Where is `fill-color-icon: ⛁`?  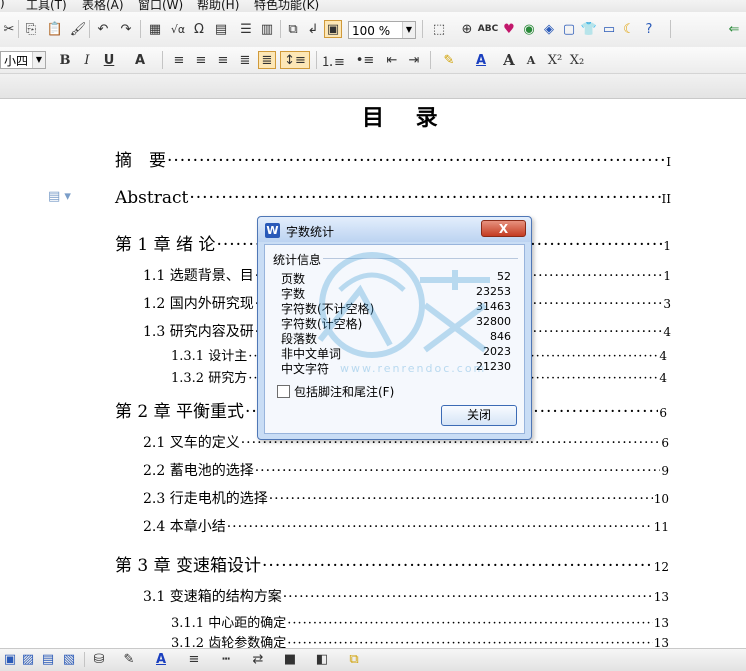
fill-color-icon: ⛁ is located at coordinates (99, 659).